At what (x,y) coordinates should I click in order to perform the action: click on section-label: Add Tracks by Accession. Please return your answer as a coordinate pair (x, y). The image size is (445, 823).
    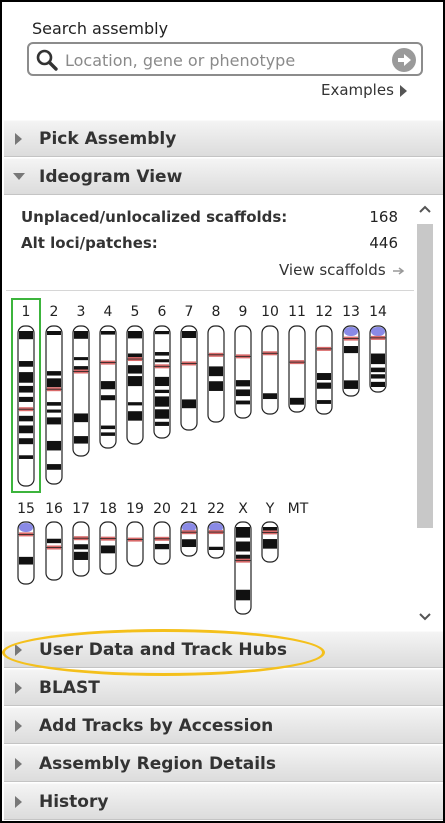
    Looking at the image, I should click on (156, 726).